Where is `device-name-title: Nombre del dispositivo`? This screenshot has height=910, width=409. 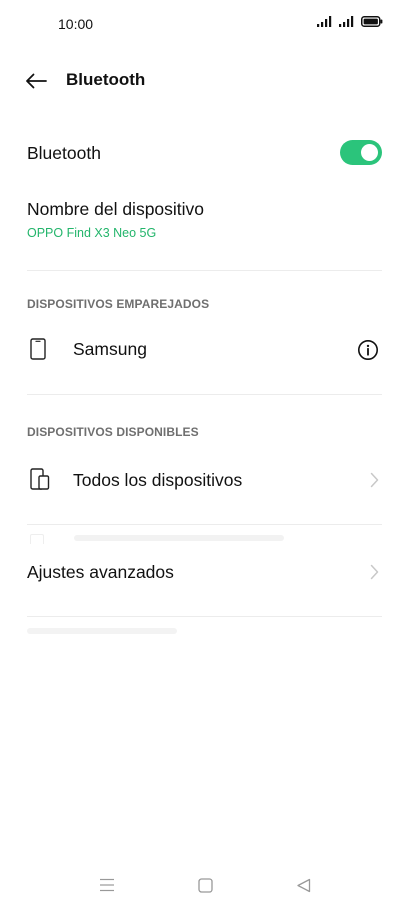
device-name-title: Nombre del dispositivo is located at coordinates (115, 209).